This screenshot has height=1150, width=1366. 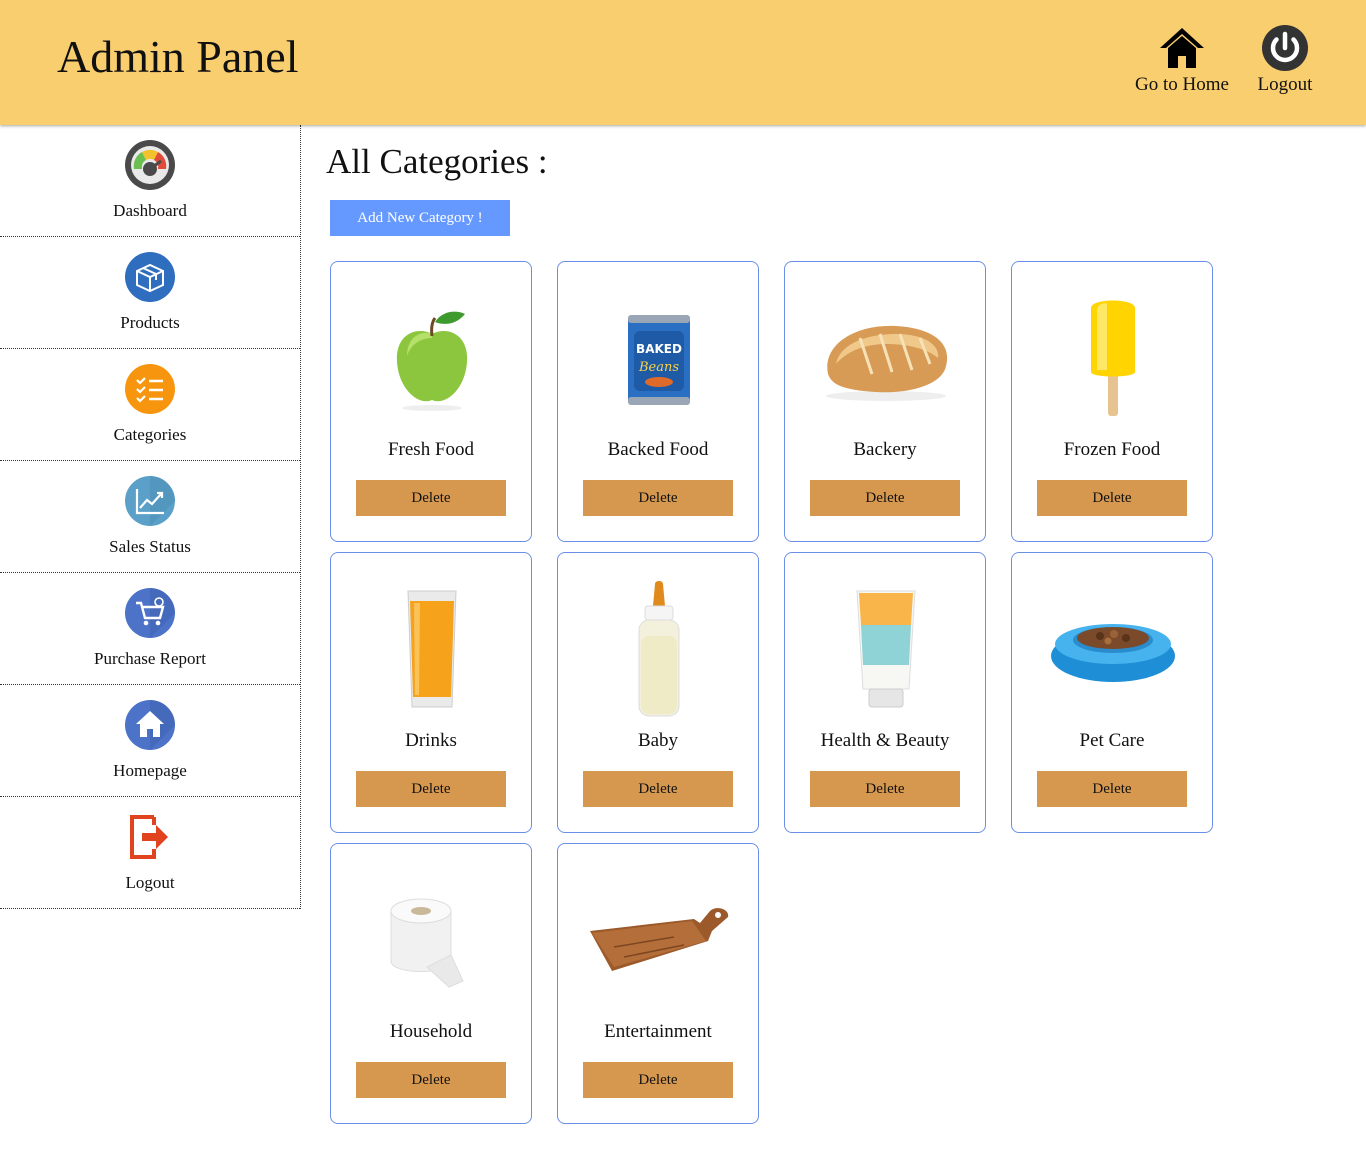 I want to click on category-card: Frozen Food Delete, so click(x=1112, y=401).